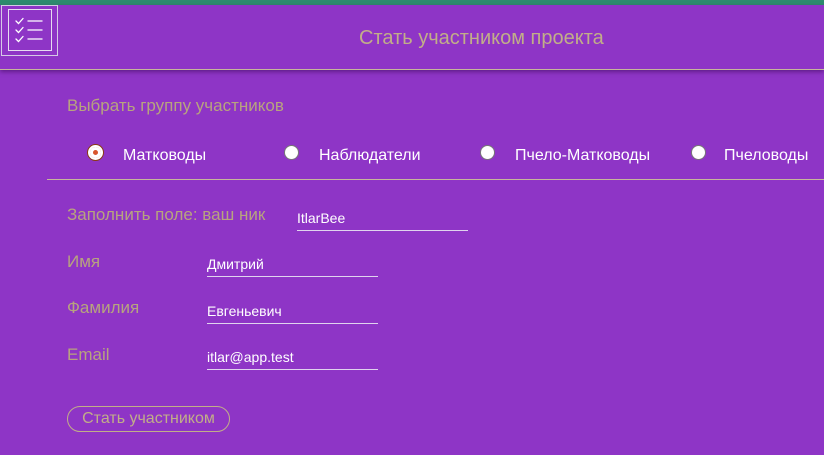 Image resolution: width=824 pixels, height=455 pixels. Describe the element at coordinates (88, 354) in the screenshot. I see `email-label: Email` at that location.